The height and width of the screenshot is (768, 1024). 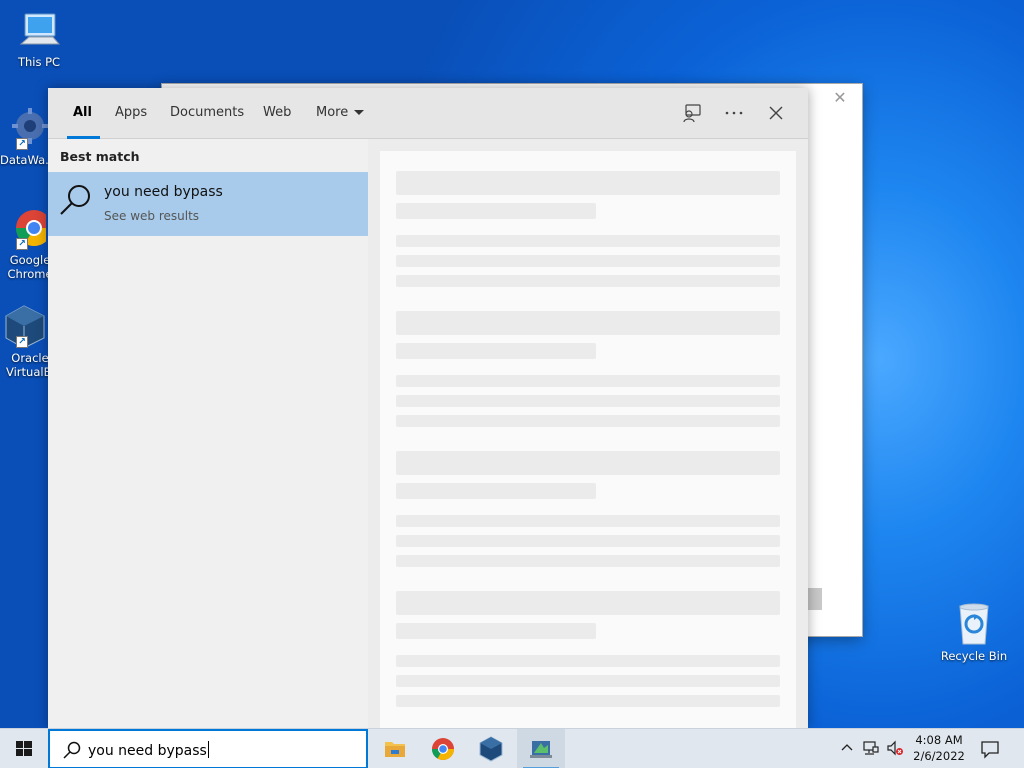 I want to click on computer-icon, so click(x=39, y=30).